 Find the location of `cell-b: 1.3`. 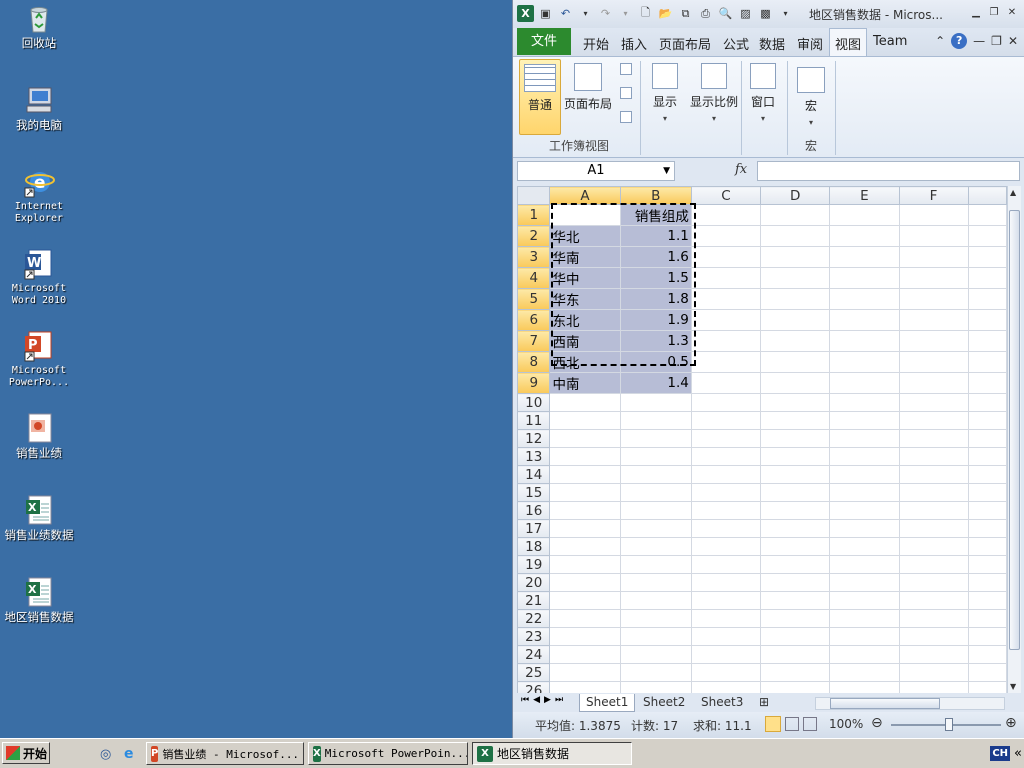

cell-b: 1.3 is located at coordinates (655, 341).